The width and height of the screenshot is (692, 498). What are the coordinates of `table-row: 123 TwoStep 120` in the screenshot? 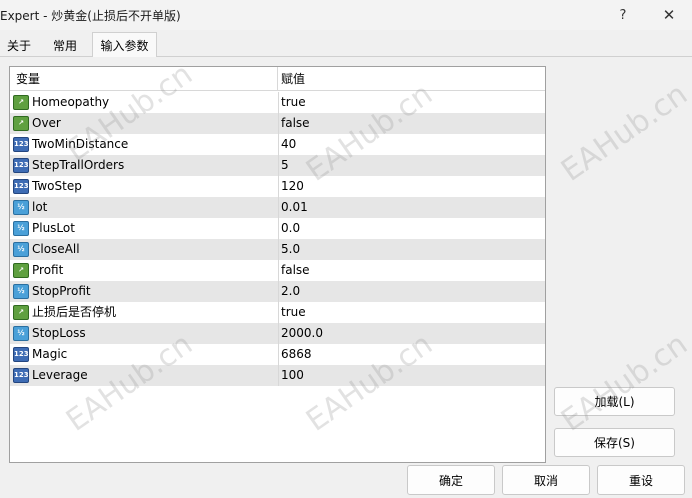 It's located at (277, 186).